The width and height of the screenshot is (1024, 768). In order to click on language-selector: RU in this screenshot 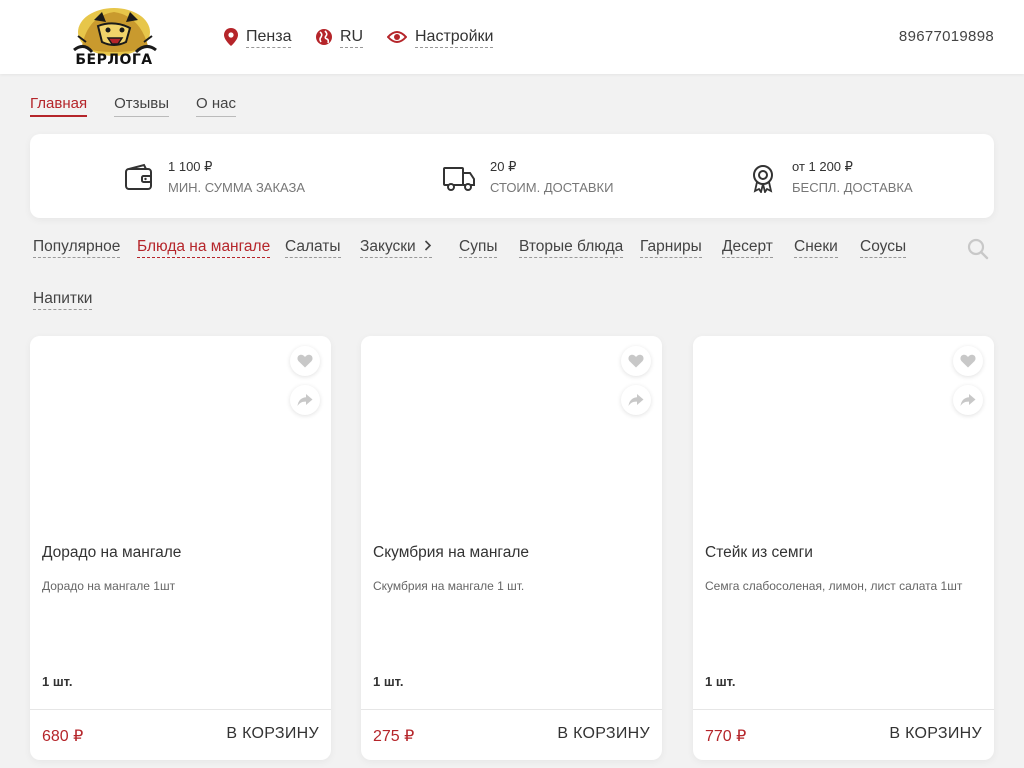, I will do `click(340, 37)`.